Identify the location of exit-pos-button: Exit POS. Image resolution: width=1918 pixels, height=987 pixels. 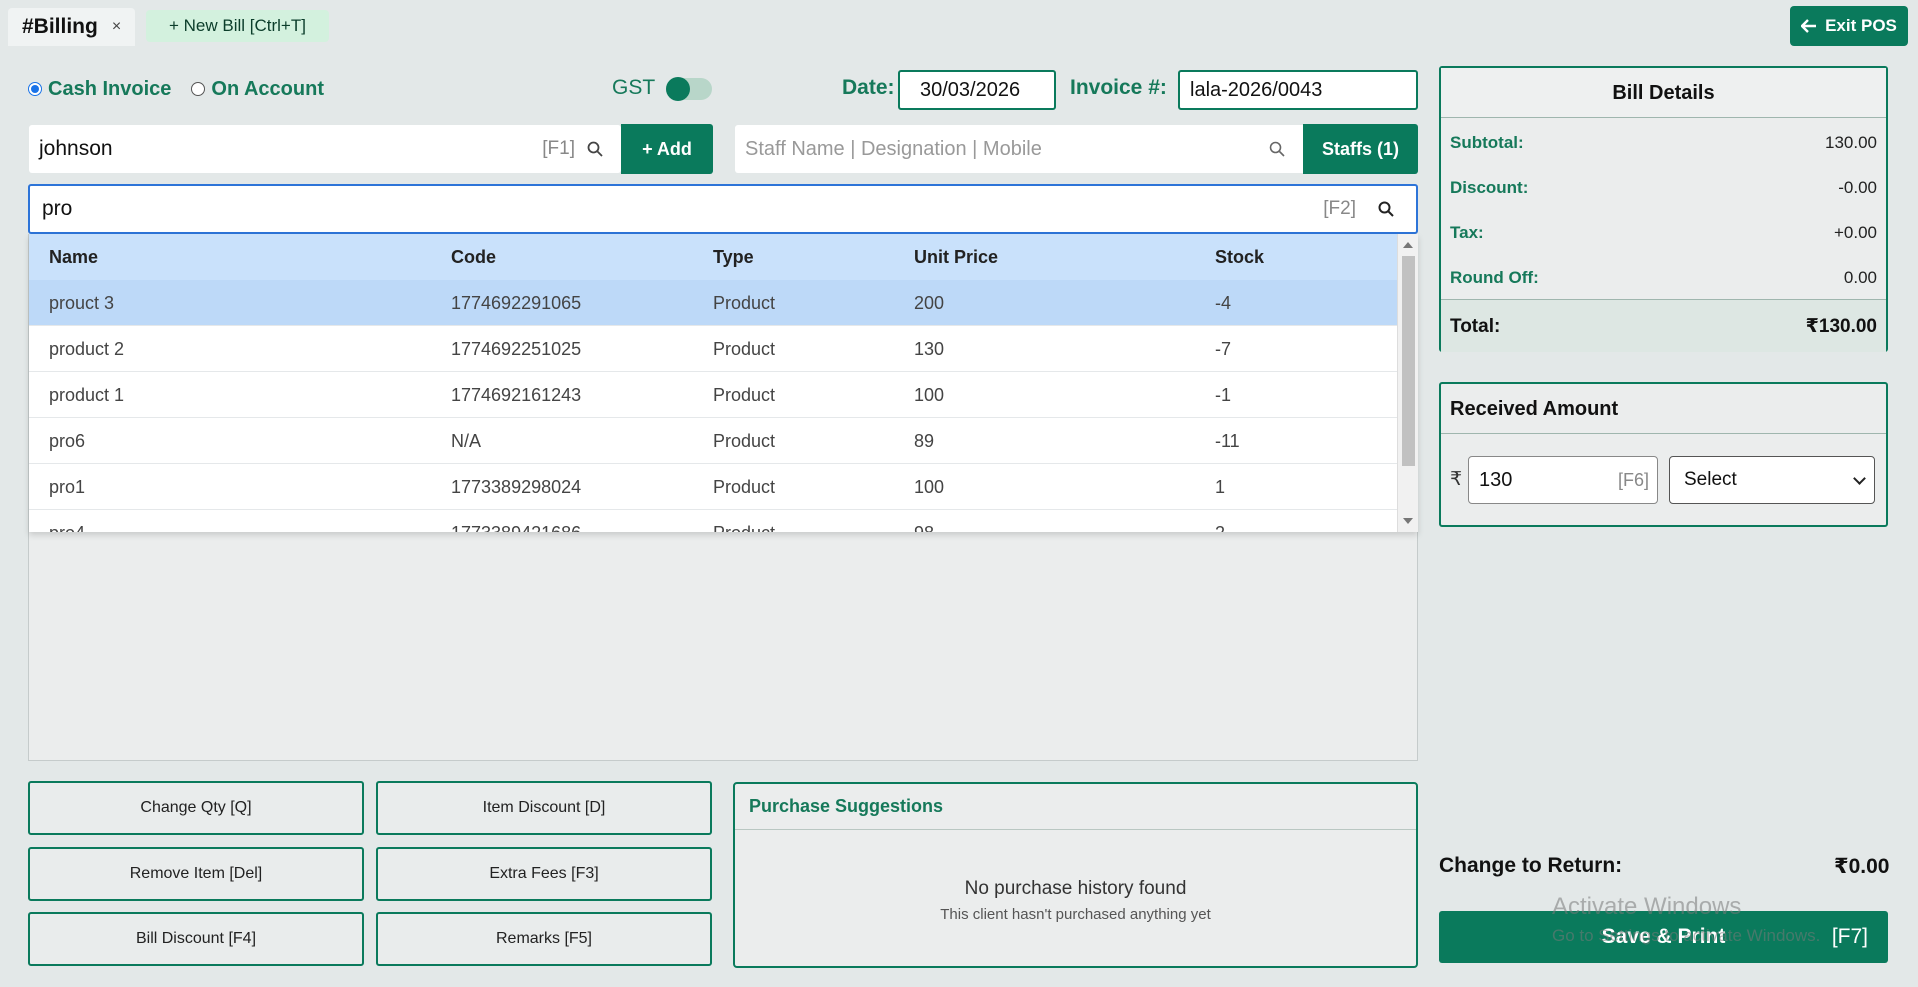
(1849, 26).